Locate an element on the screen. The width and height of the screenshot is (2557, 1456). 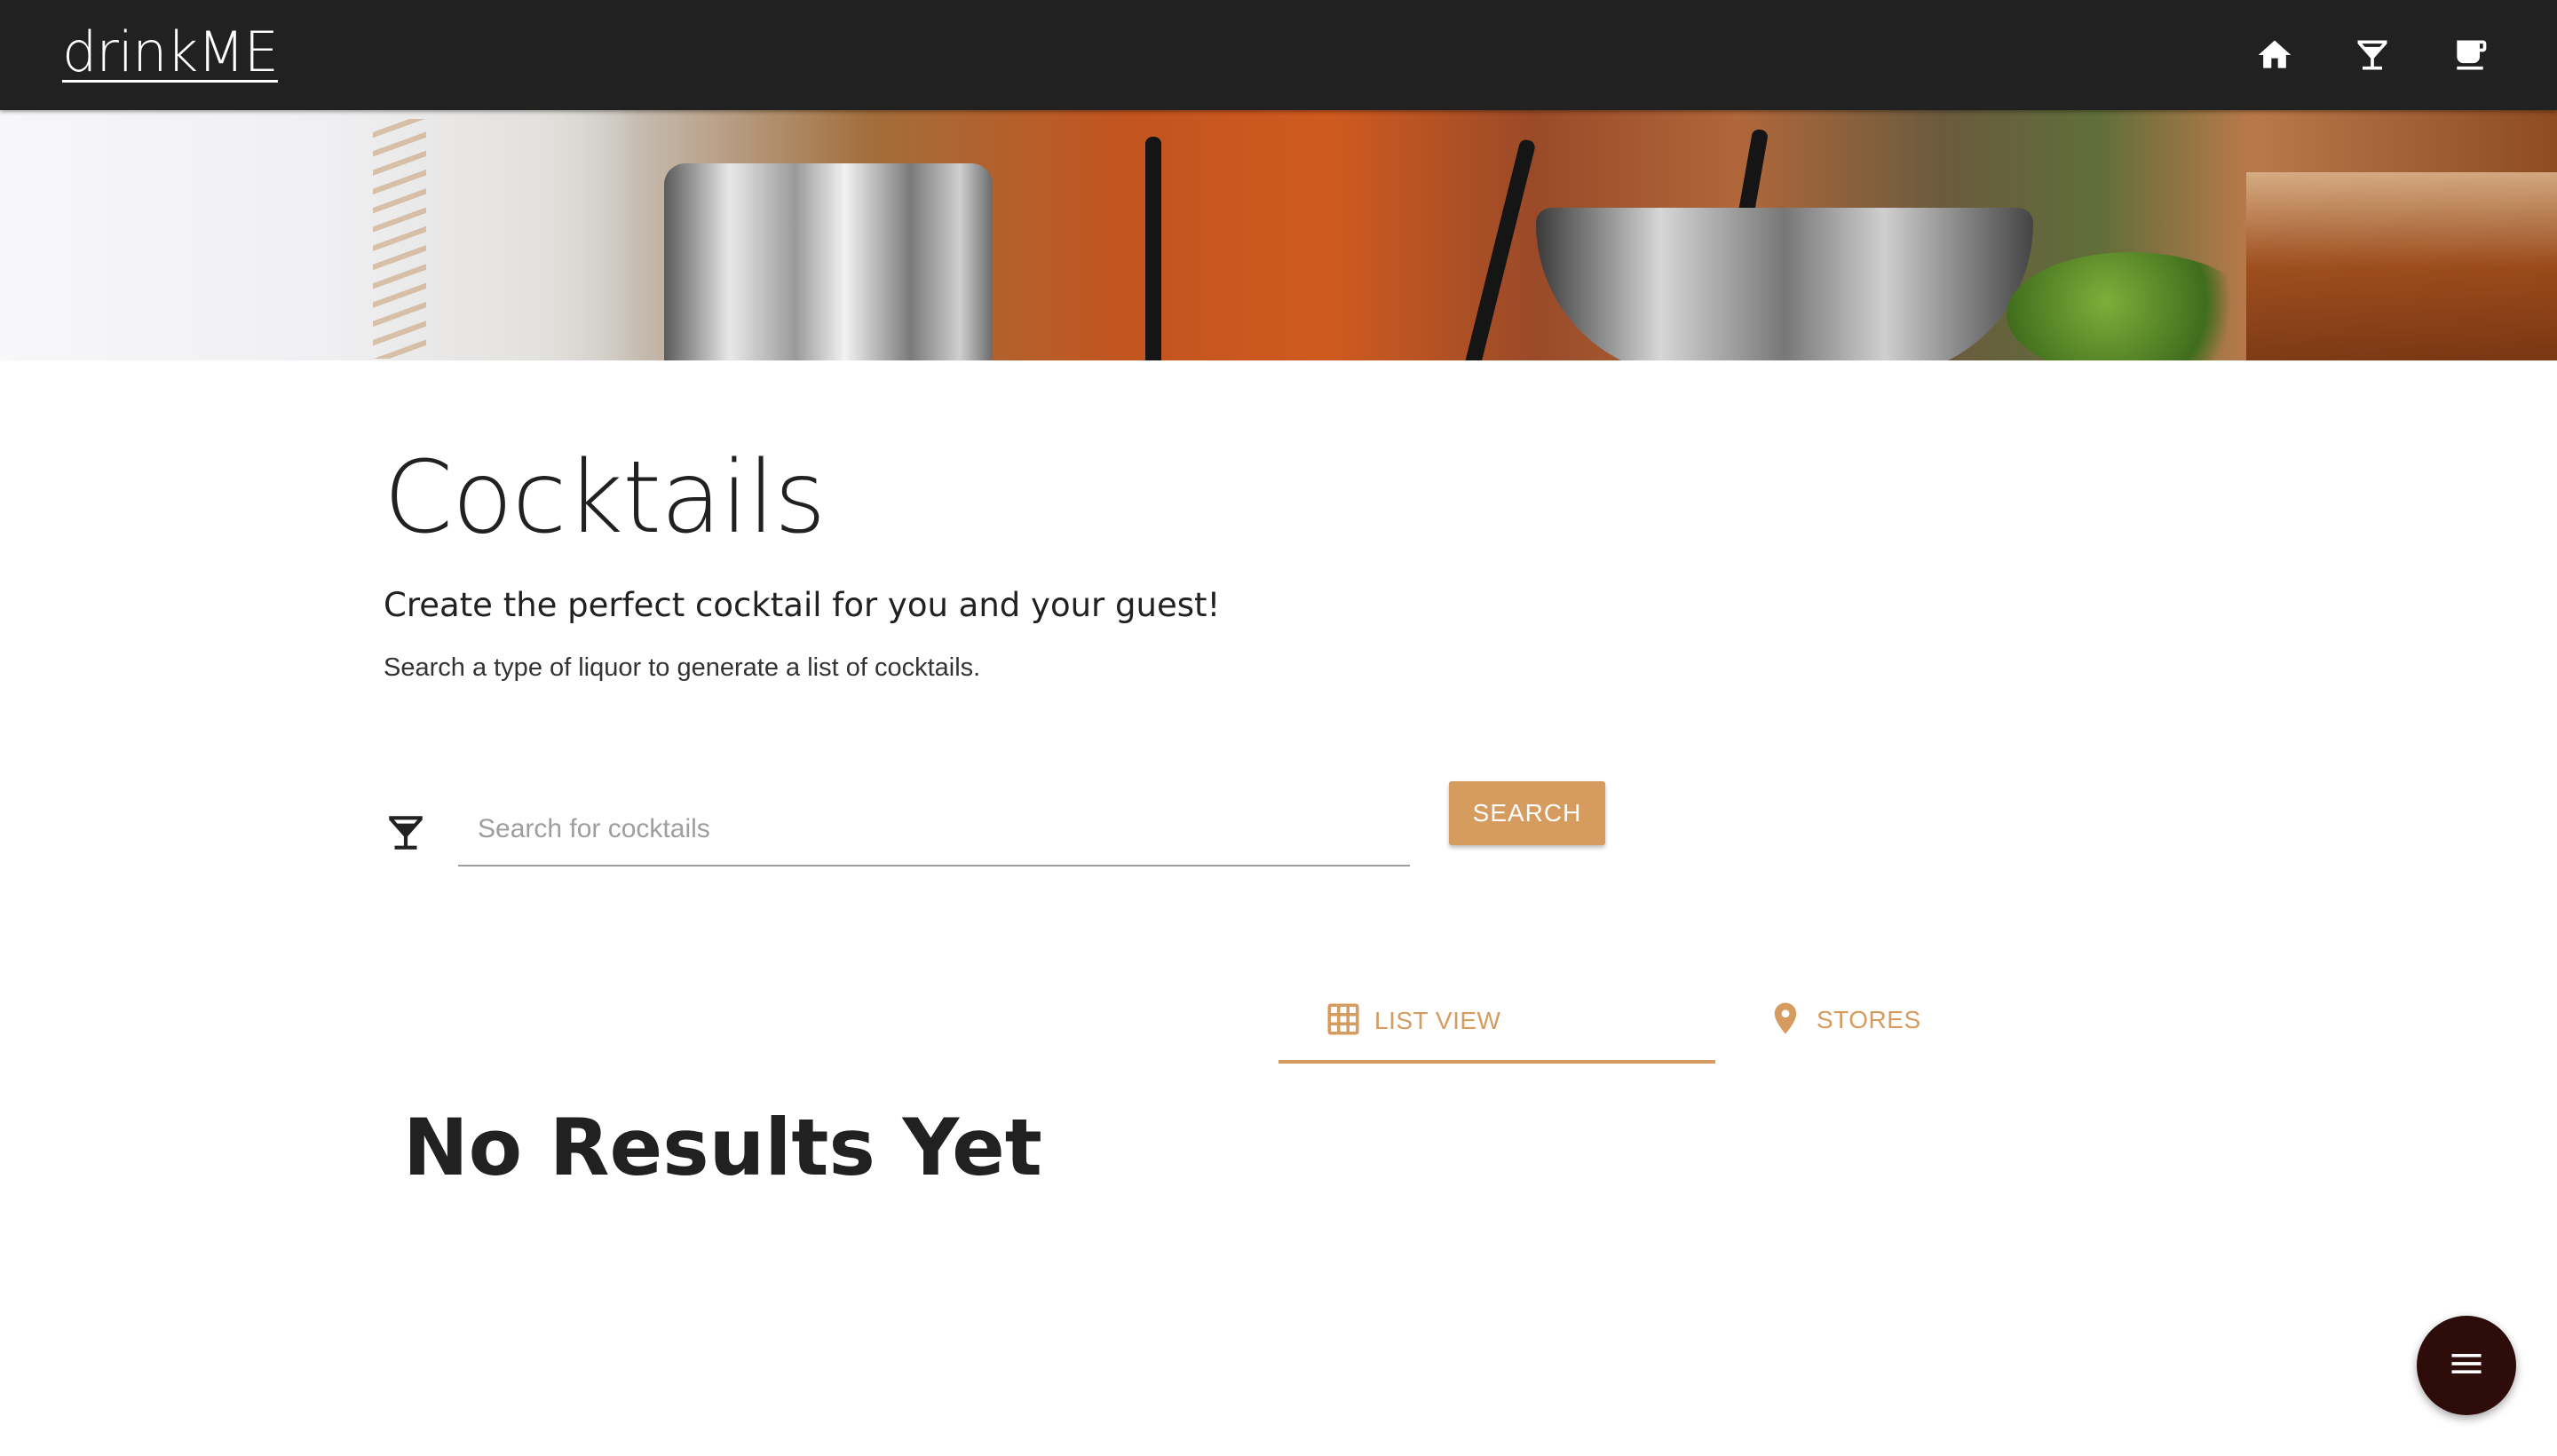
search-button: SEARCH is located at coordinates (1527, 813).